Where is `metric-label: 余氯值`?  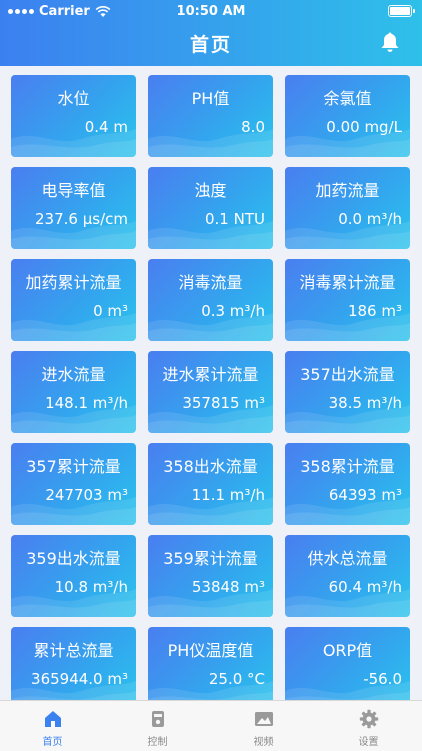
metric-label: 余氯值 is located at coordinates (347, 98).